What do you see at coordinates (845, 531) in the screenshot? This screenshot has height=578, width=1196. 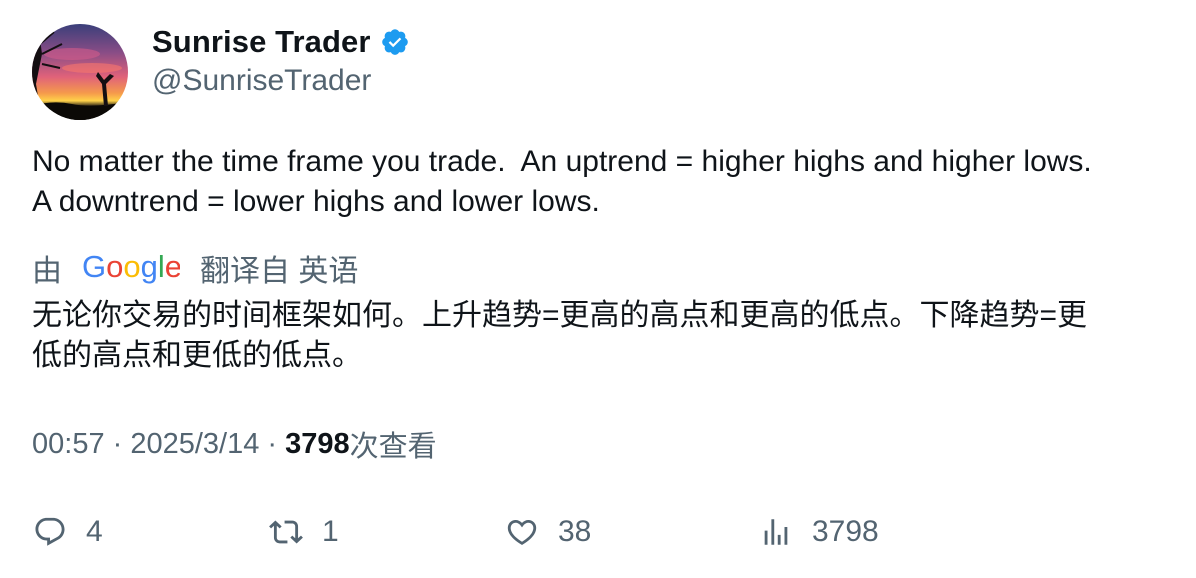 I see `views-action-count: 3798` at bounding box center [845, 531].